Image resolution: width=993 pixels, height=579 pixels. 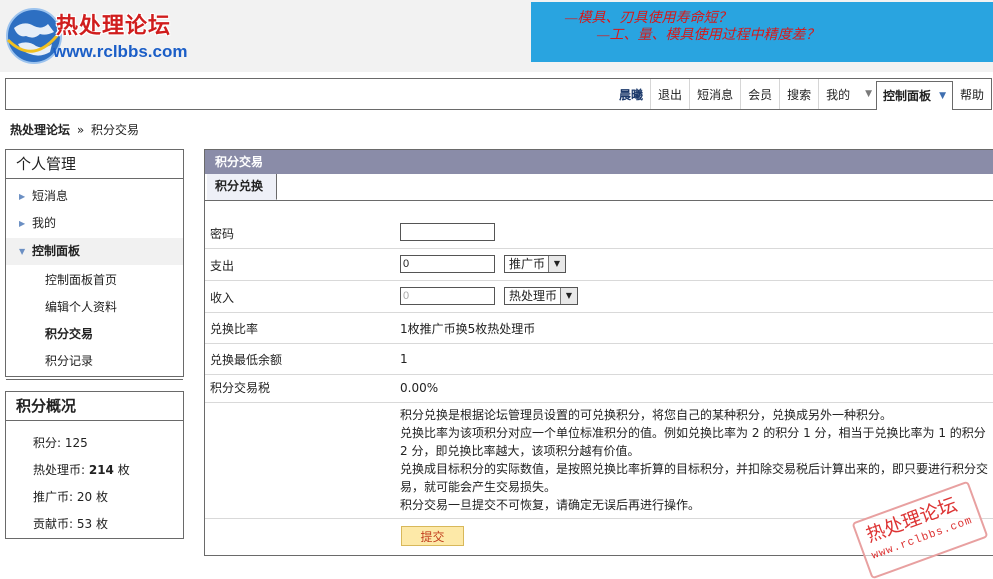 I want to click on income-currency-select: 热处理币 ▼, so click(x=541, y=296).